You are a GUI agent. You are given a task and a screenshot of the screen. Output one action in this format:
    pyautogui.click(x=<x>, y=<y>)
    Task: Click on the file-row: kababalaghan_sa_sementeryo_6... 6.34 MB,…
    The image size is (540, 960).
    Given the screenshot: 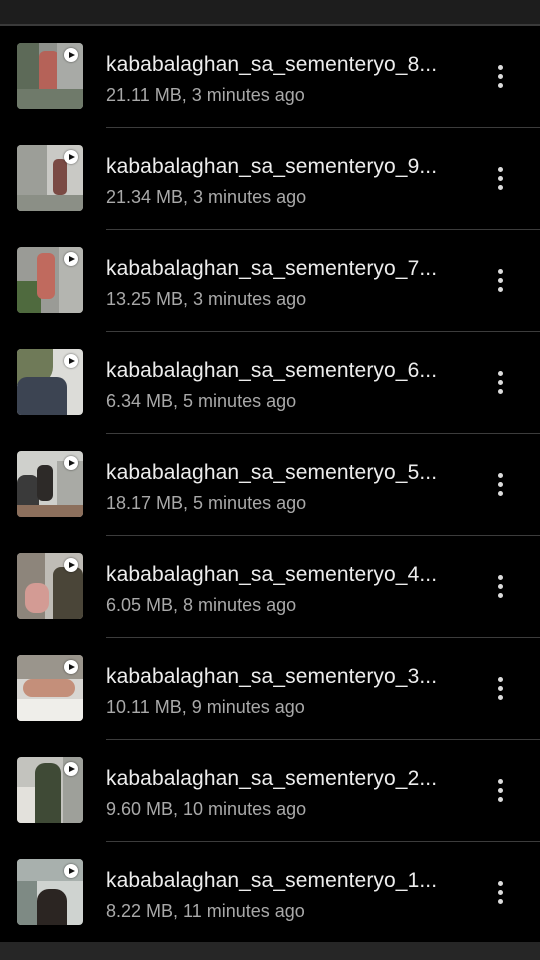 What is the action you would take?
    pyautogui.click(x=270, y=383)
    